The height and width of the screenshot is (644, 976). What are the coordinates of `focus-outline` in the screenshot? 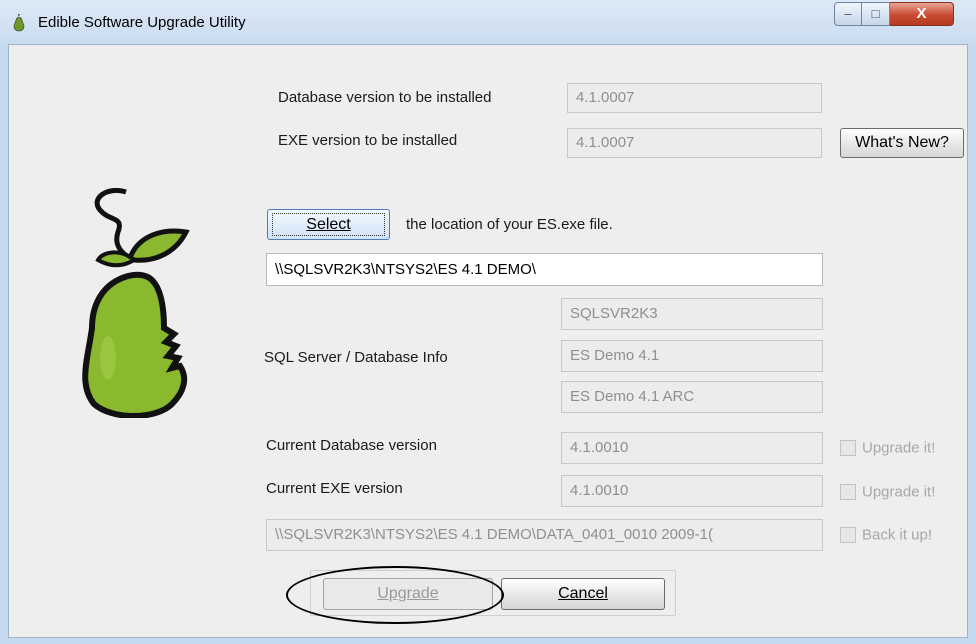 It's located at (328, 224).